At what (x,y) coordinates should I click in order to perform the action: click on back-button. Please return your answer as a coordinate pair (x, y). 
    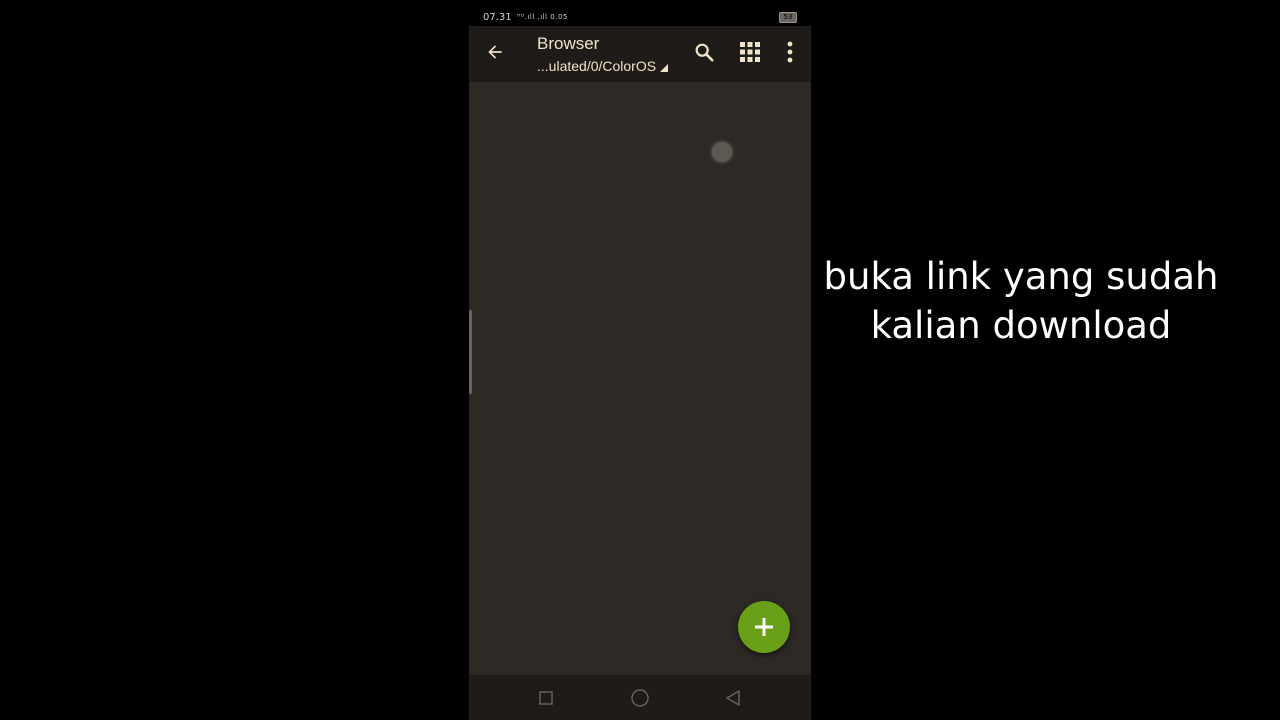
    Looking at the image, I should click on (495, 52).